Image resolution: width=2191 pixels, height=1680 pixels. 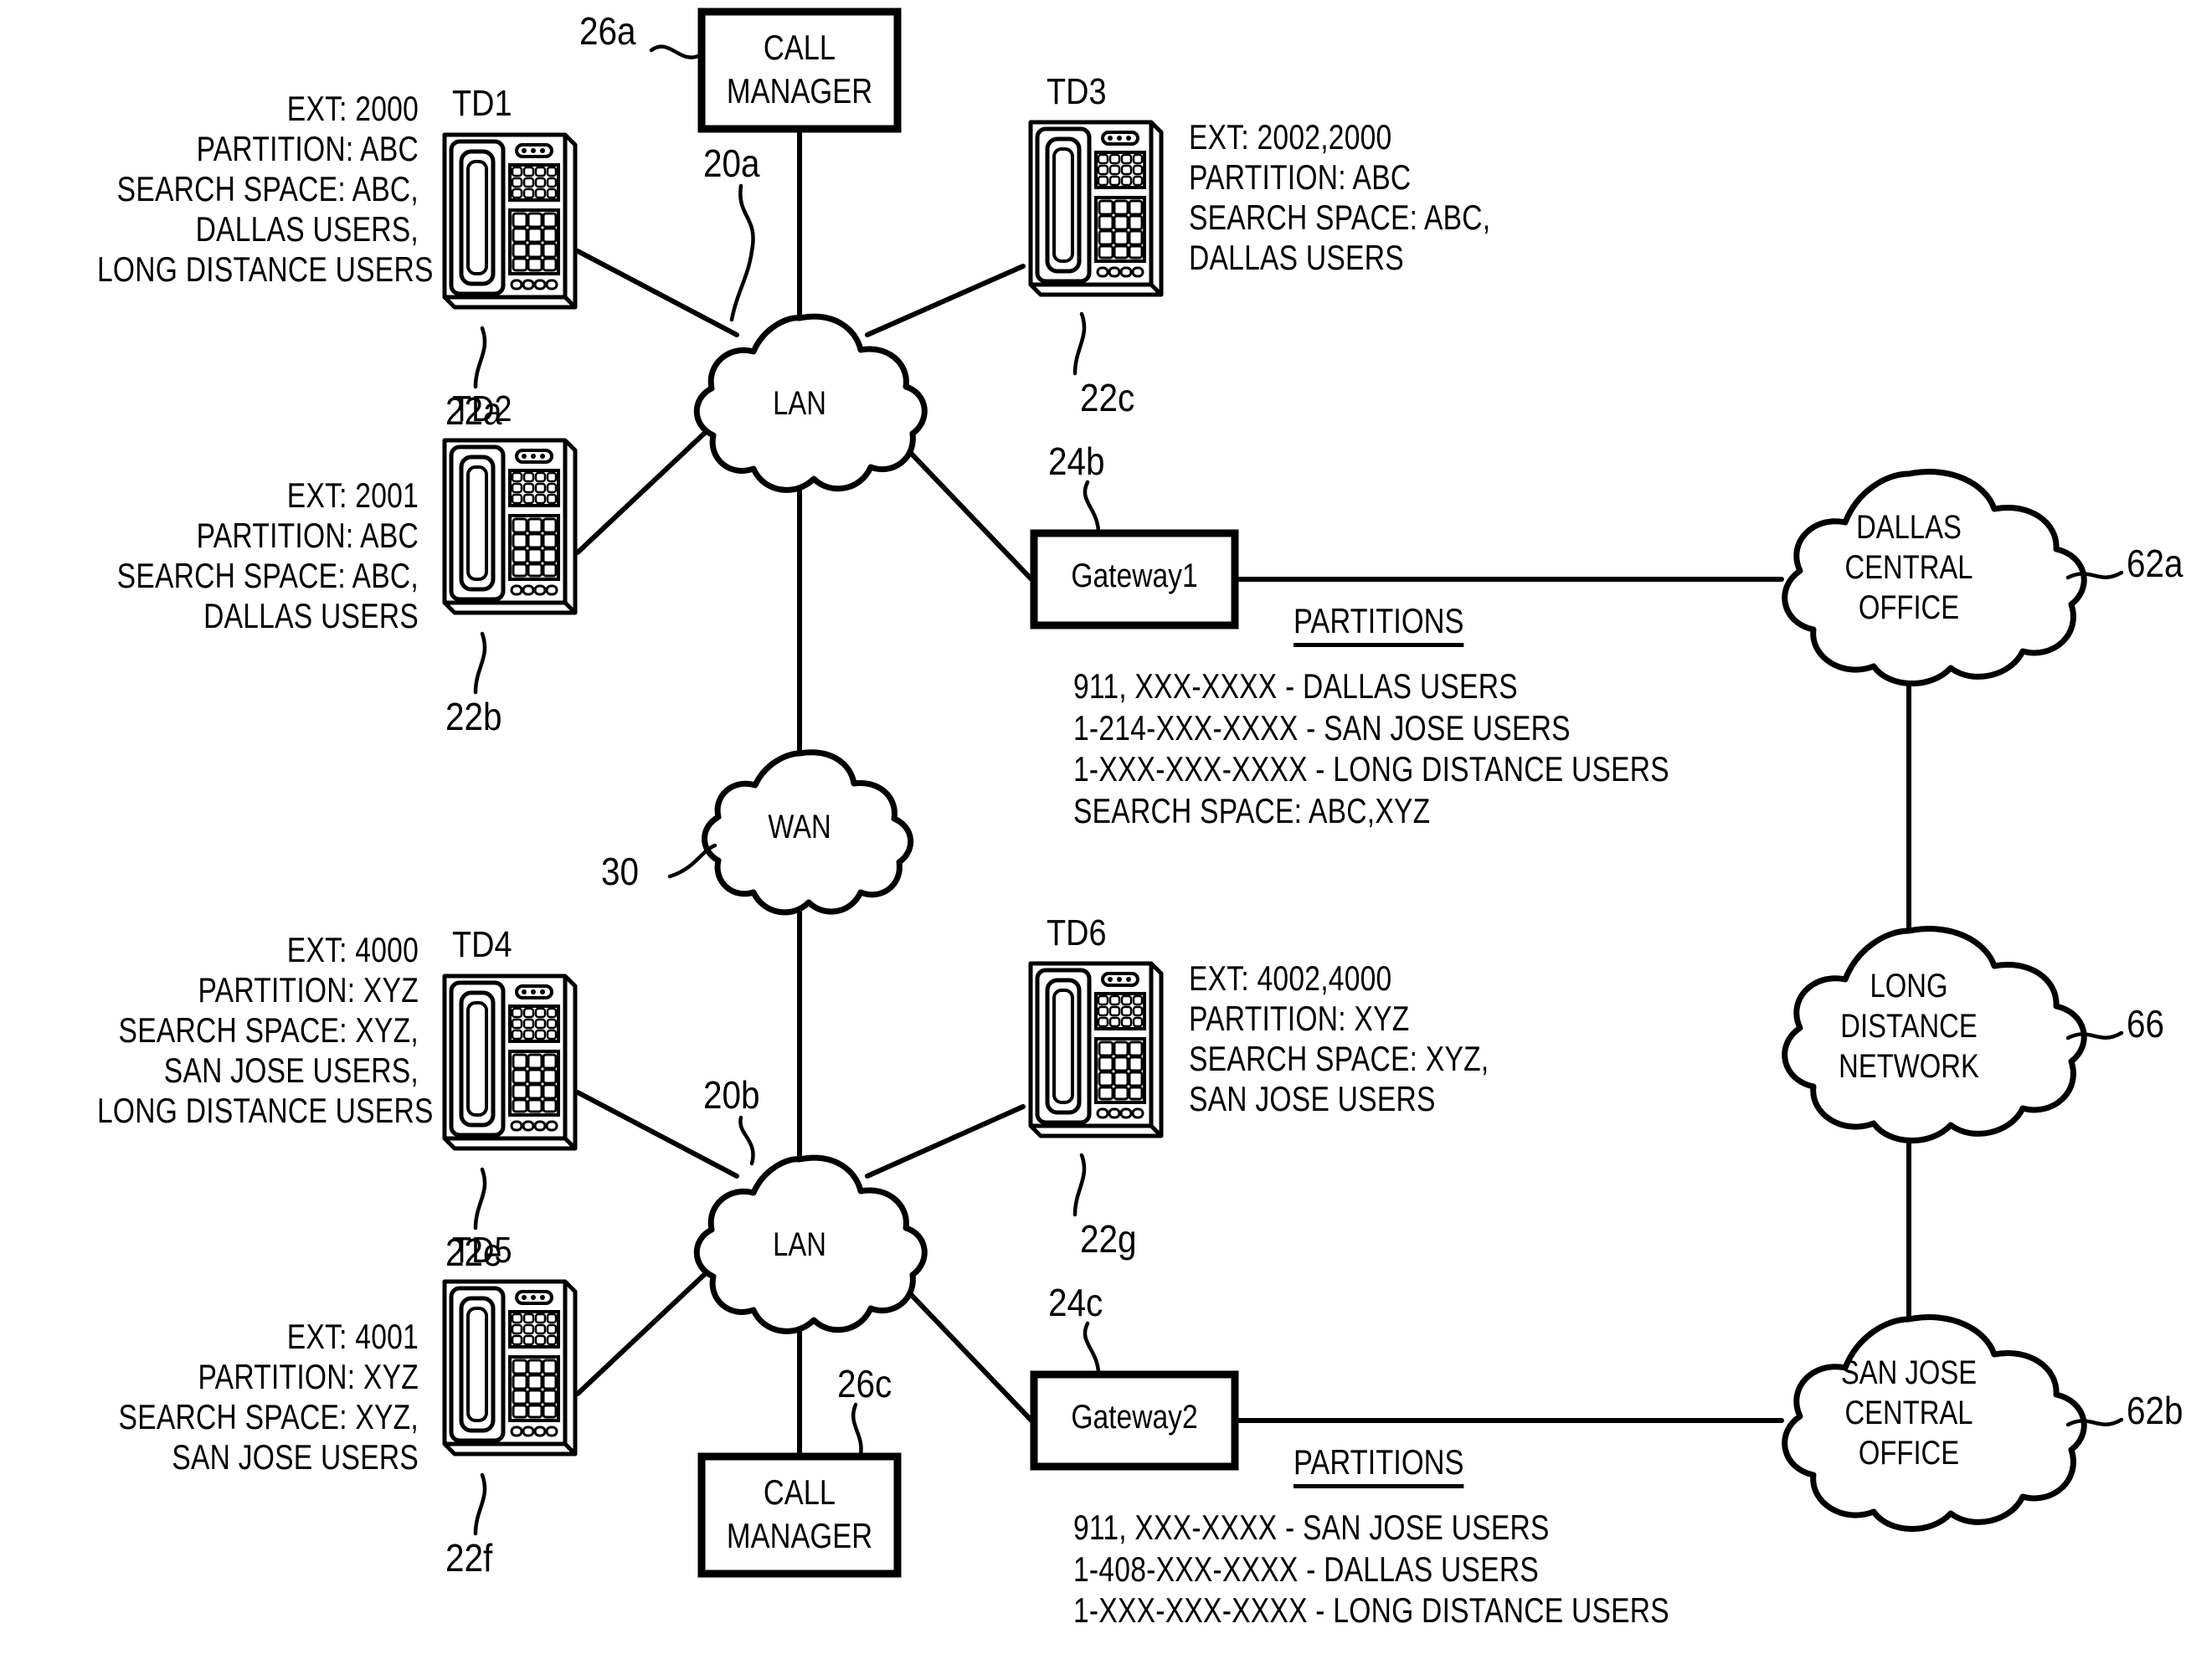 I want to click on td6-phone-icon, so click(x=1096, y=1049).